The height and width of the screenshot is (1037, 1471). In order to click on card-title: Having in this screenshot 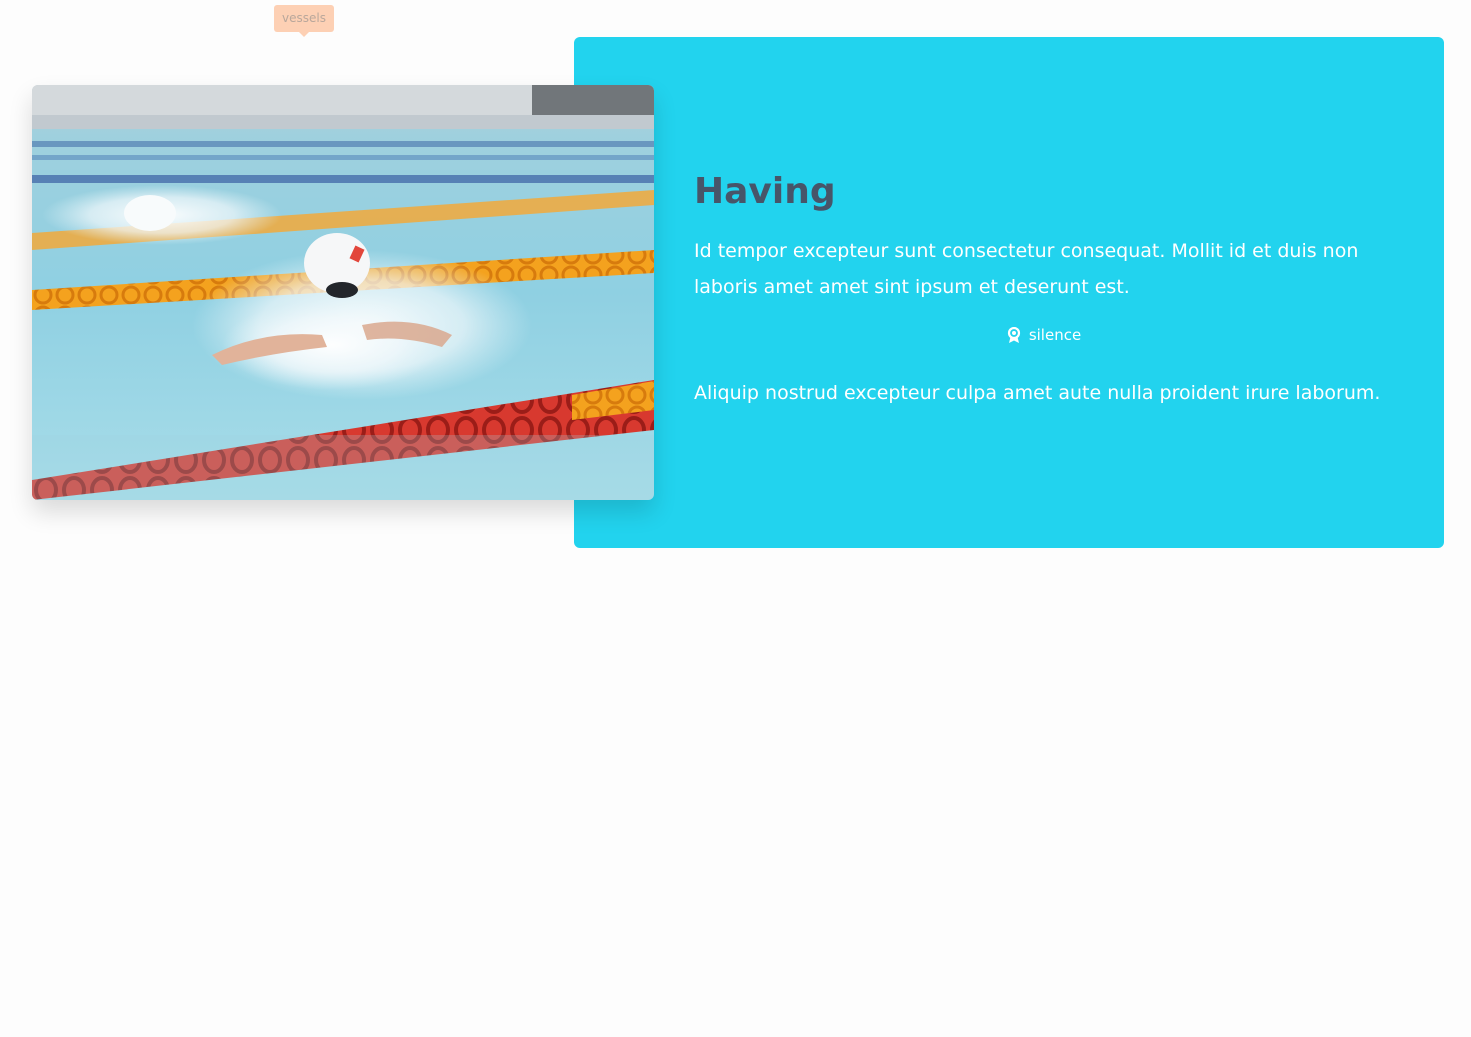, I will do `click(765, 191)`.